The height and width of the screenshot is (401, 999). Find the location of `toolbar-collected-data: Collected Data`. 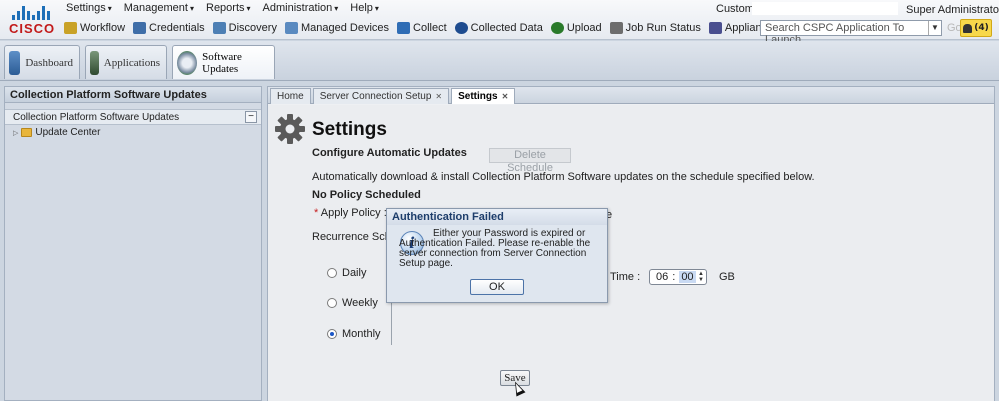

toolbar-collected-data: Collected Data is located at coordinates (498, 28).